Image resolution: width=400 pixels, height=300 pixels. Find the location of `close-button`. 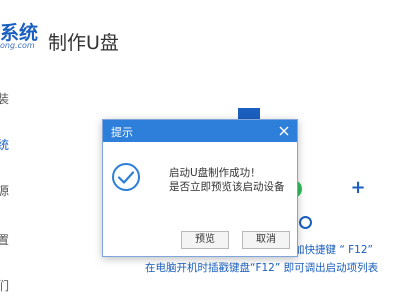

close-button is located at coordinates (284, 131).